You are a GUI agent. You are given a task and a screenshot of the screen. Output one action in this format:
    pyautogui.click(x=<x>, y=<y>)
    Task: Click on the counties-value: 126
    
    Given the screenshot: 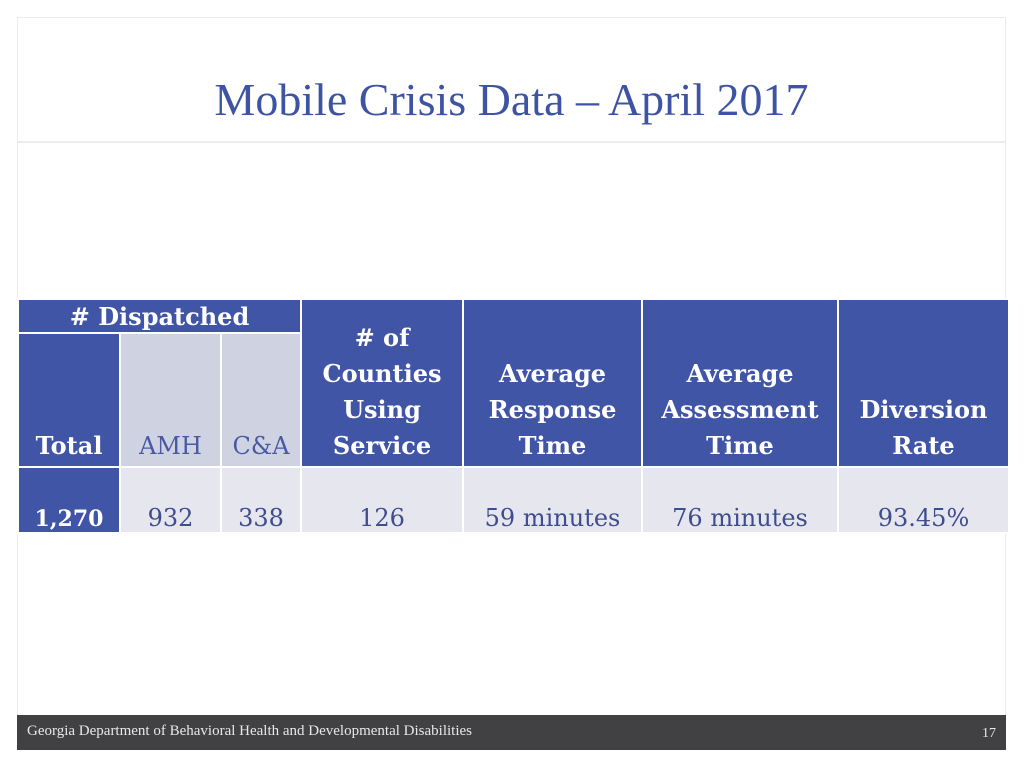 What is the action you would take?
    pyautogui.click(x=382, y=500)
    